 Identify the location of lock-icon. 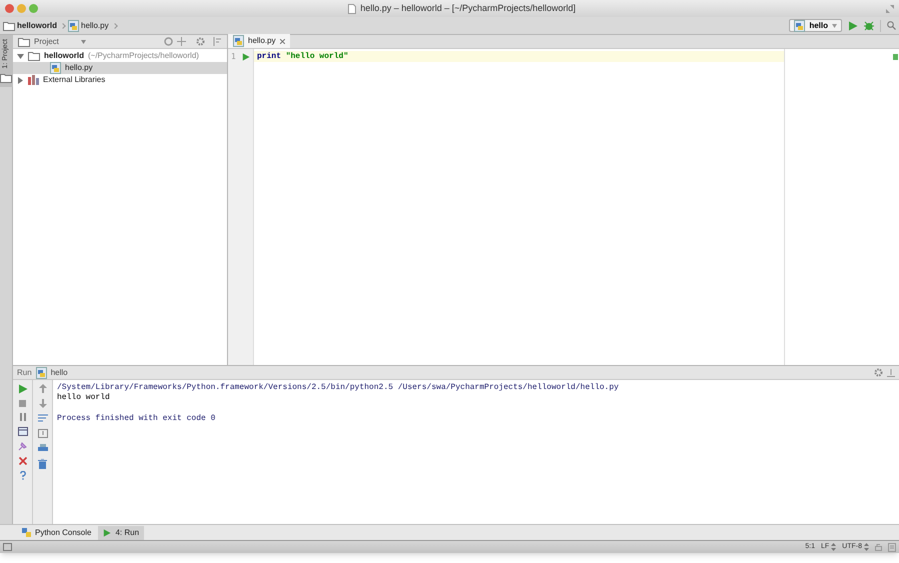
(878, 547).